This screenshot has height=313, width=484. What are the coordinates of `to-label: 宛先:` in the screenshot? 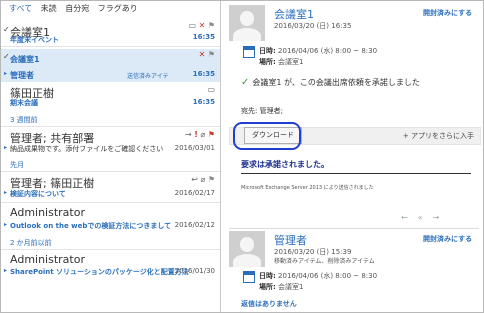 It's located at (249, 111).